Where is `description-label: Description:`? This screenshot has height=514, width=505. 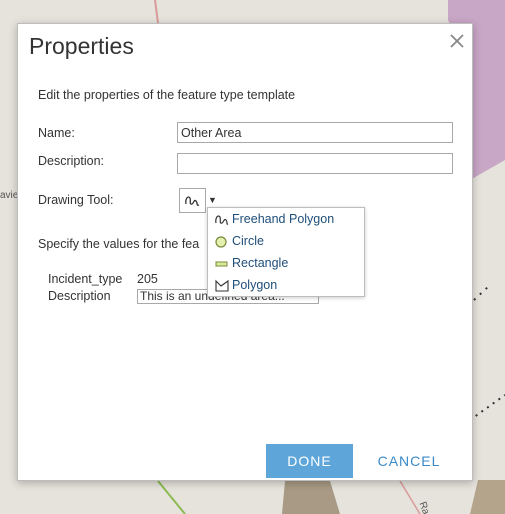 description-label: Description: is located at coordinates (71, 161).